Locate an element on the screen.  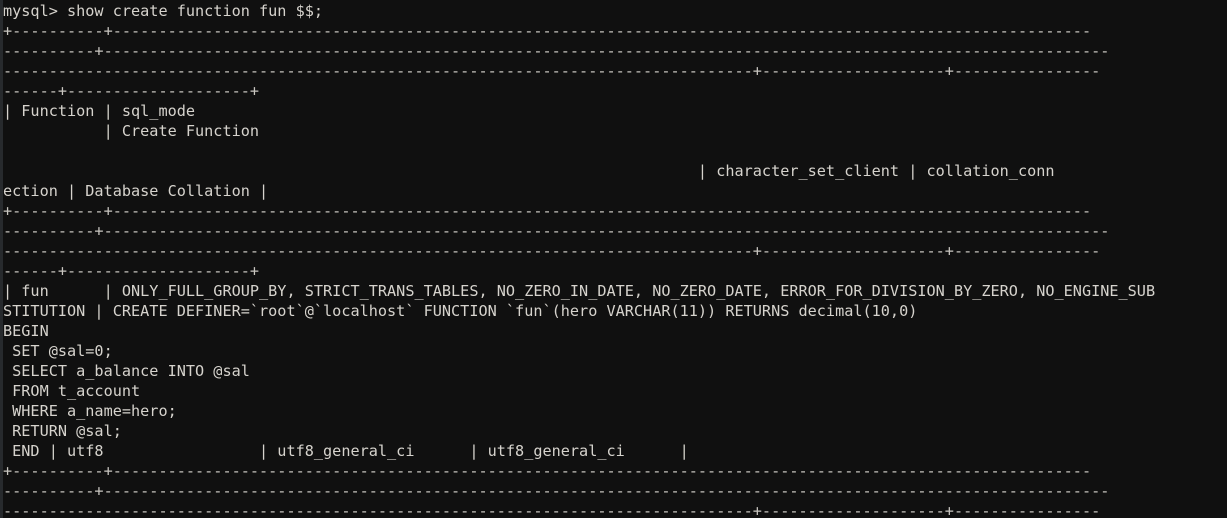
terminal-line: mysql> show create function fun $$; is located at coordinates (163, 11).